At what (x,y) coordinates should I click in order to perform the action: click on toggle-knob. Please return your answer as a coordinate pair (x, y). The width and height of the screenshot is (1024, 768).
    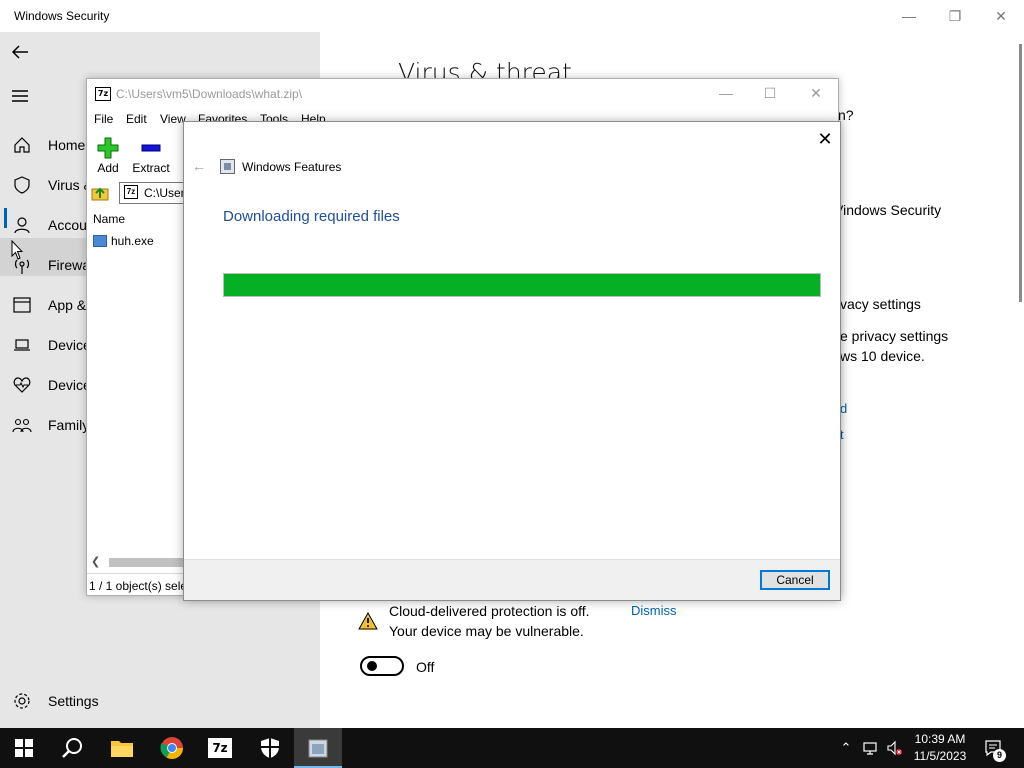
    Looking at the image, I should click on (372, 666).